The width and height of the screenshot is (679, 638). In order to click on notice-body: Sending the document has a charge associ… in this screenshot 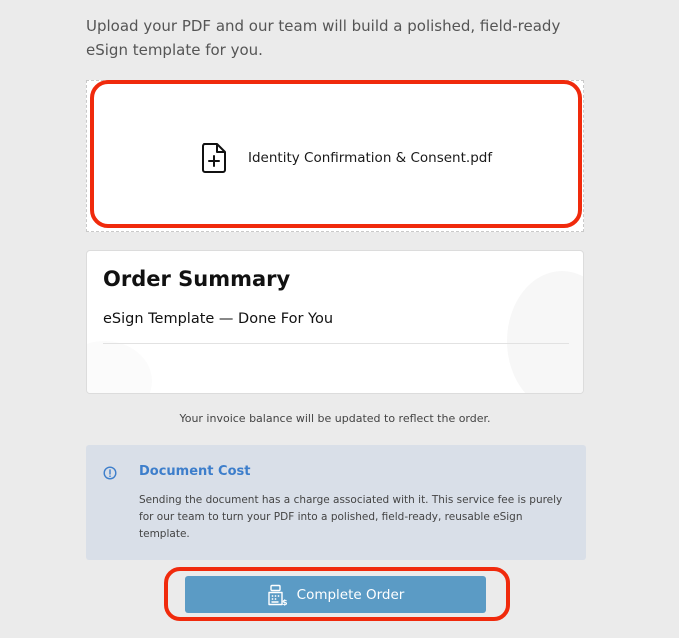, I will do `click(351, 517)`.